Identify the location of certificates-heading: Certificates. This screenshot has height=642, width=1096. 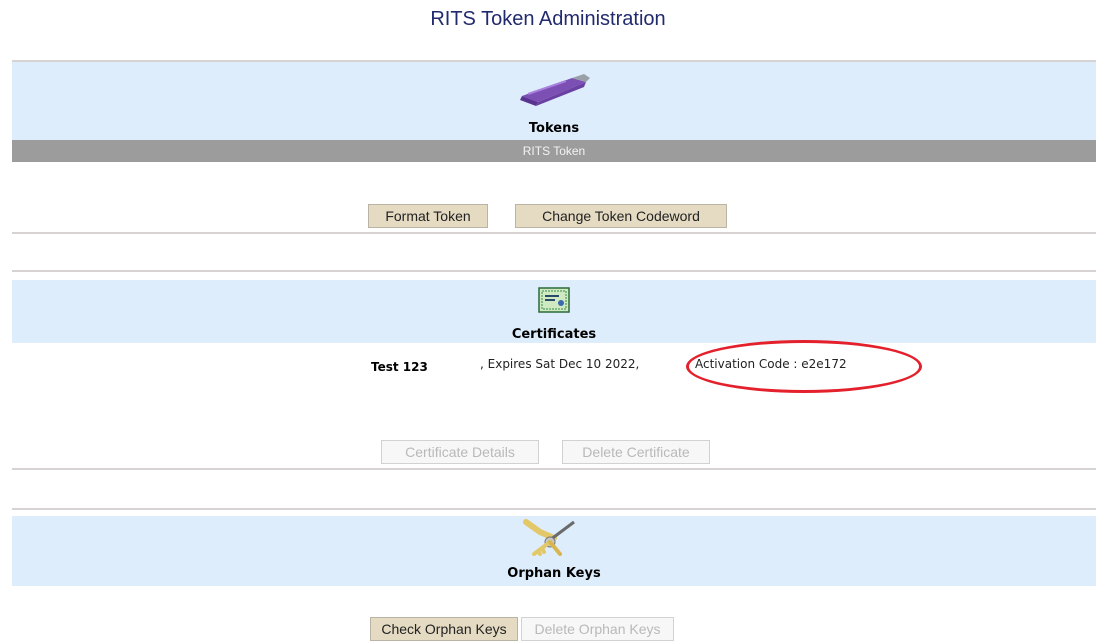
(554, 334).